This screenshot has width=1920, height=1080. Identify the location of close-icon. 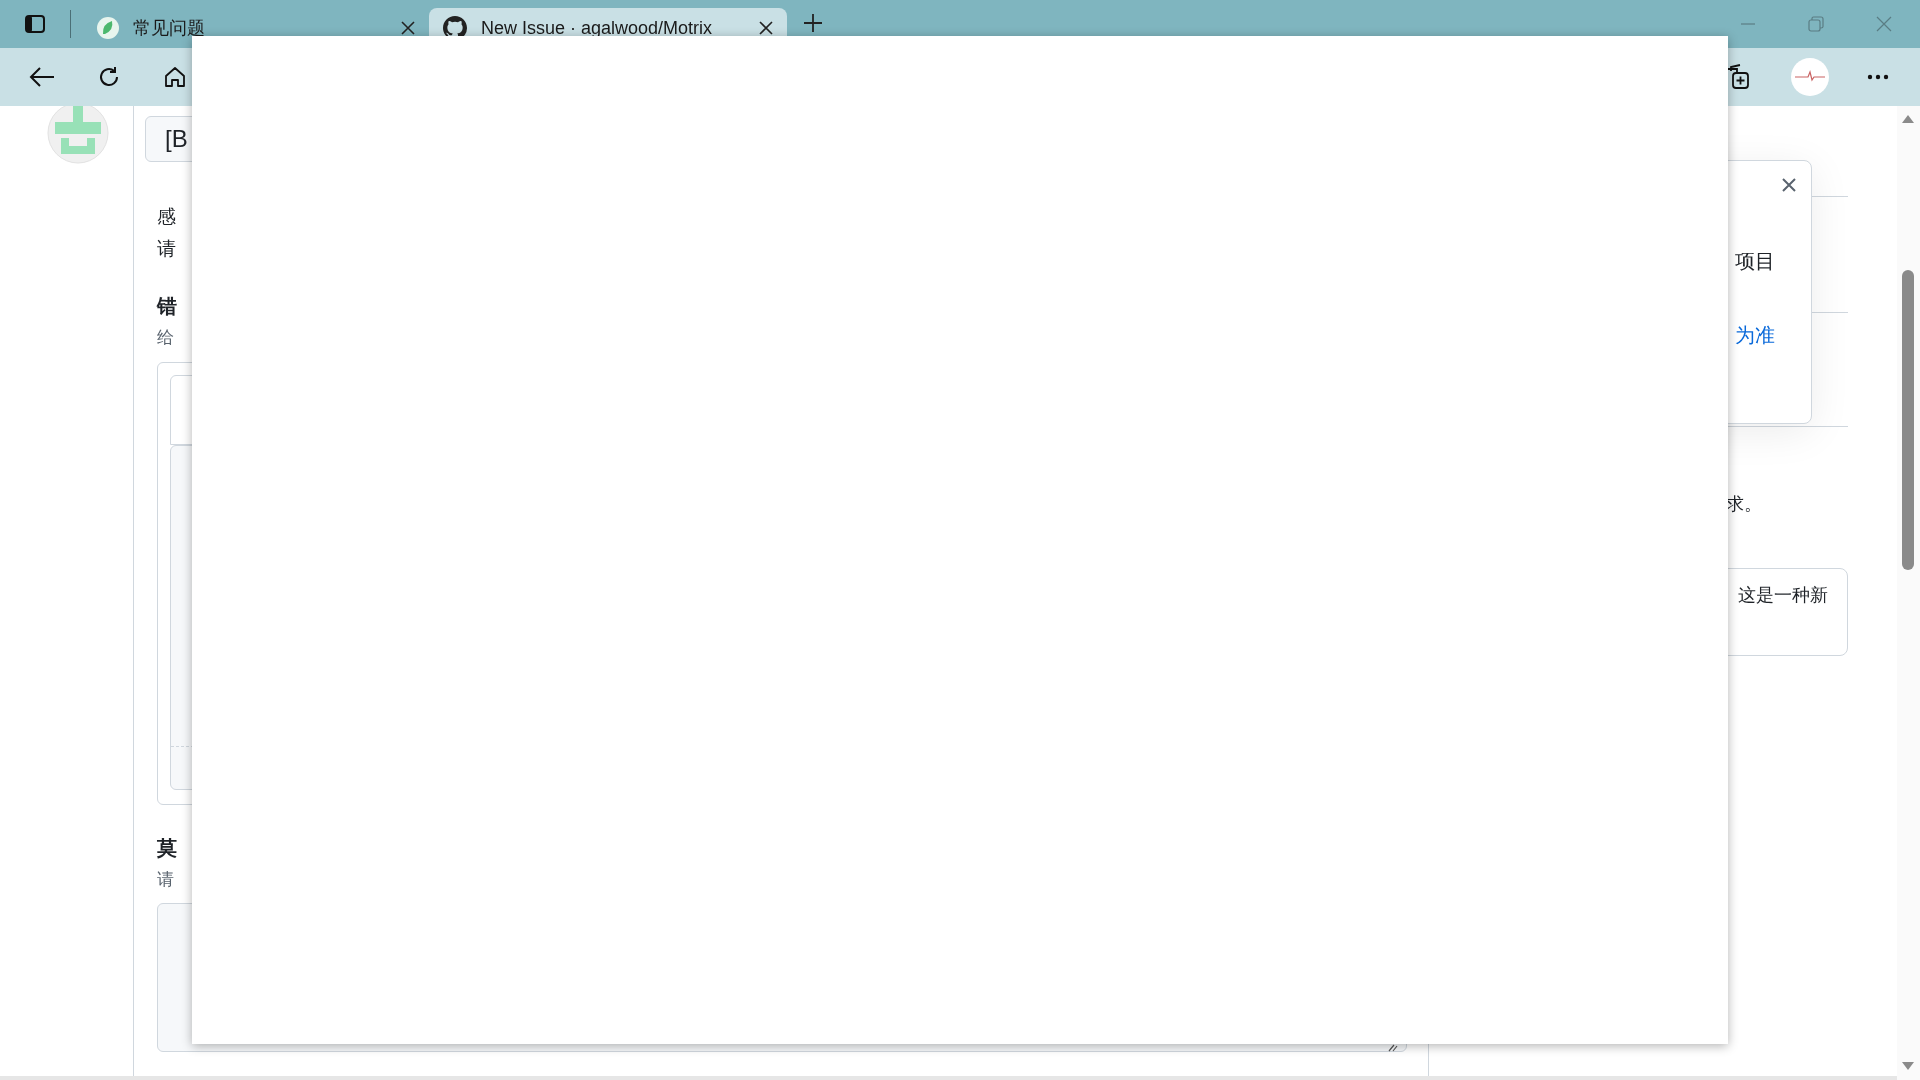
(1789, 185).